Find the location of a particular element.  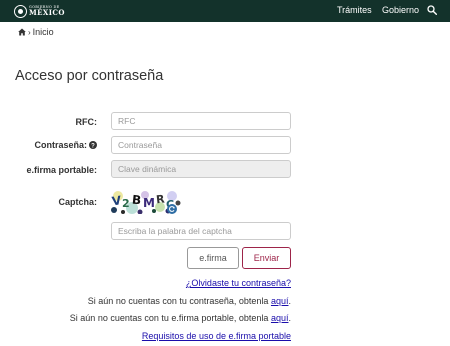

svg-text: B is located at coordinates (136, 200).